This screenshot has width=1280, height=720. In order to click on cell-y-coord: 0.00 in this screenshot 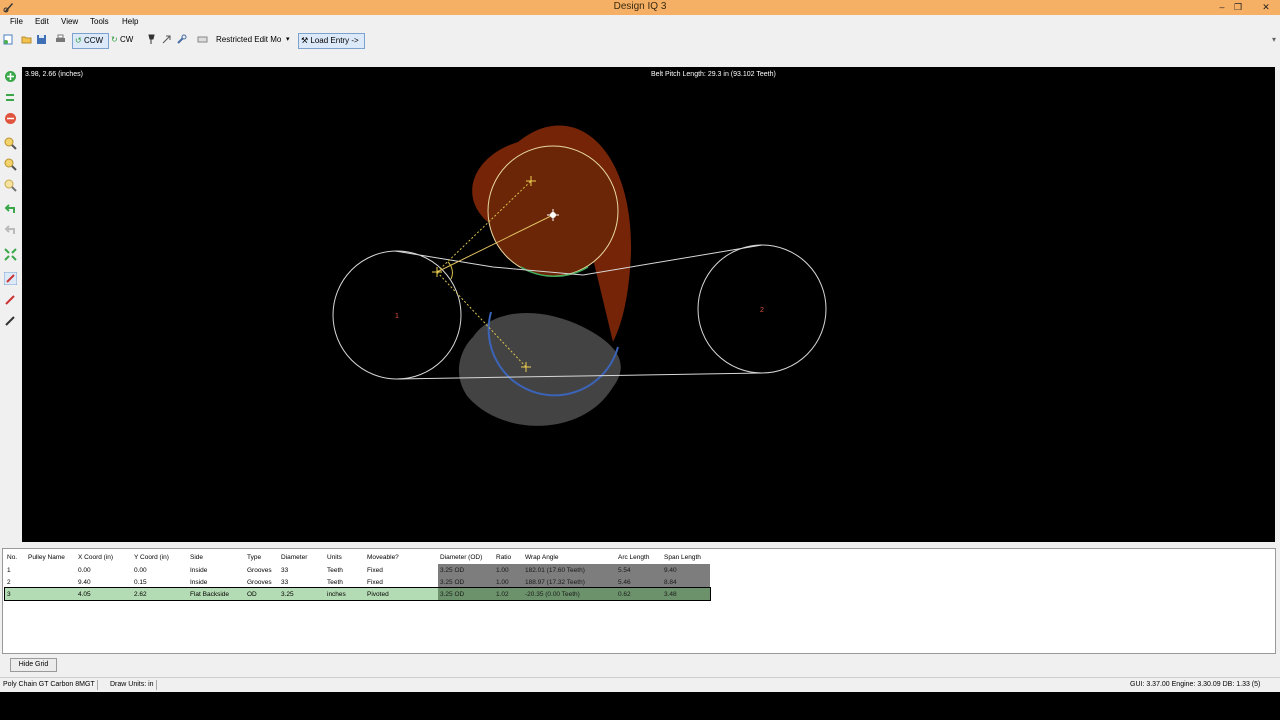, I will do `click(160, 570)`.